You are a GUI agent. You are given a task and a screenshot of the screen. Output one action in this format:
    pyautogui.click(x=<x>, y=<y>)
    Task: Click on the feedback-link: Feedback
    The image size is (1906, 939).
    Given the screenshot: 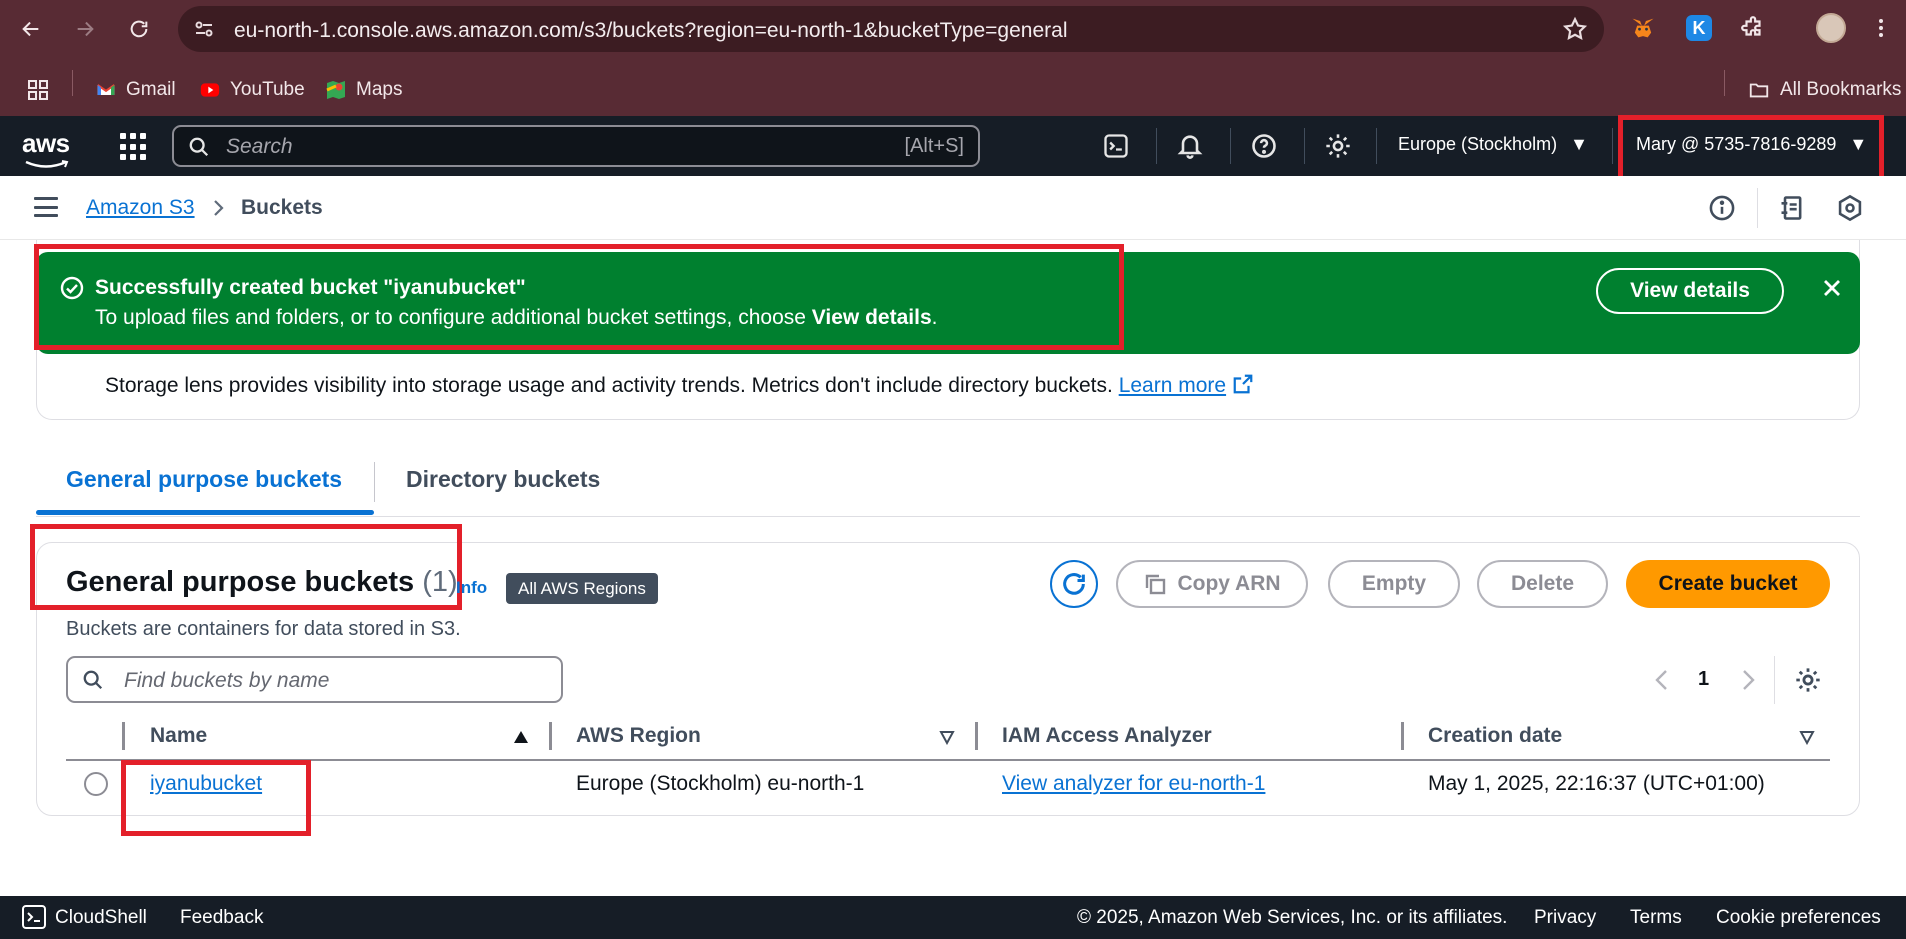 What is the action you would take?
    pyautogui.click(x=221, y=918)
    